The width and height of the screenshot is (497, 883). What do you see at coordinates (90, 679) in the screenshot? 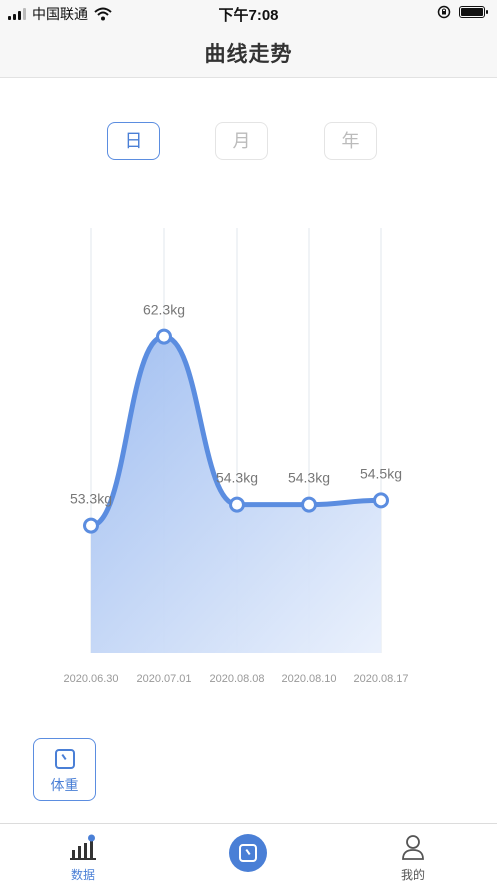
I see `x-tick-label: 2020.06.30` at bounding box center [90, 679].